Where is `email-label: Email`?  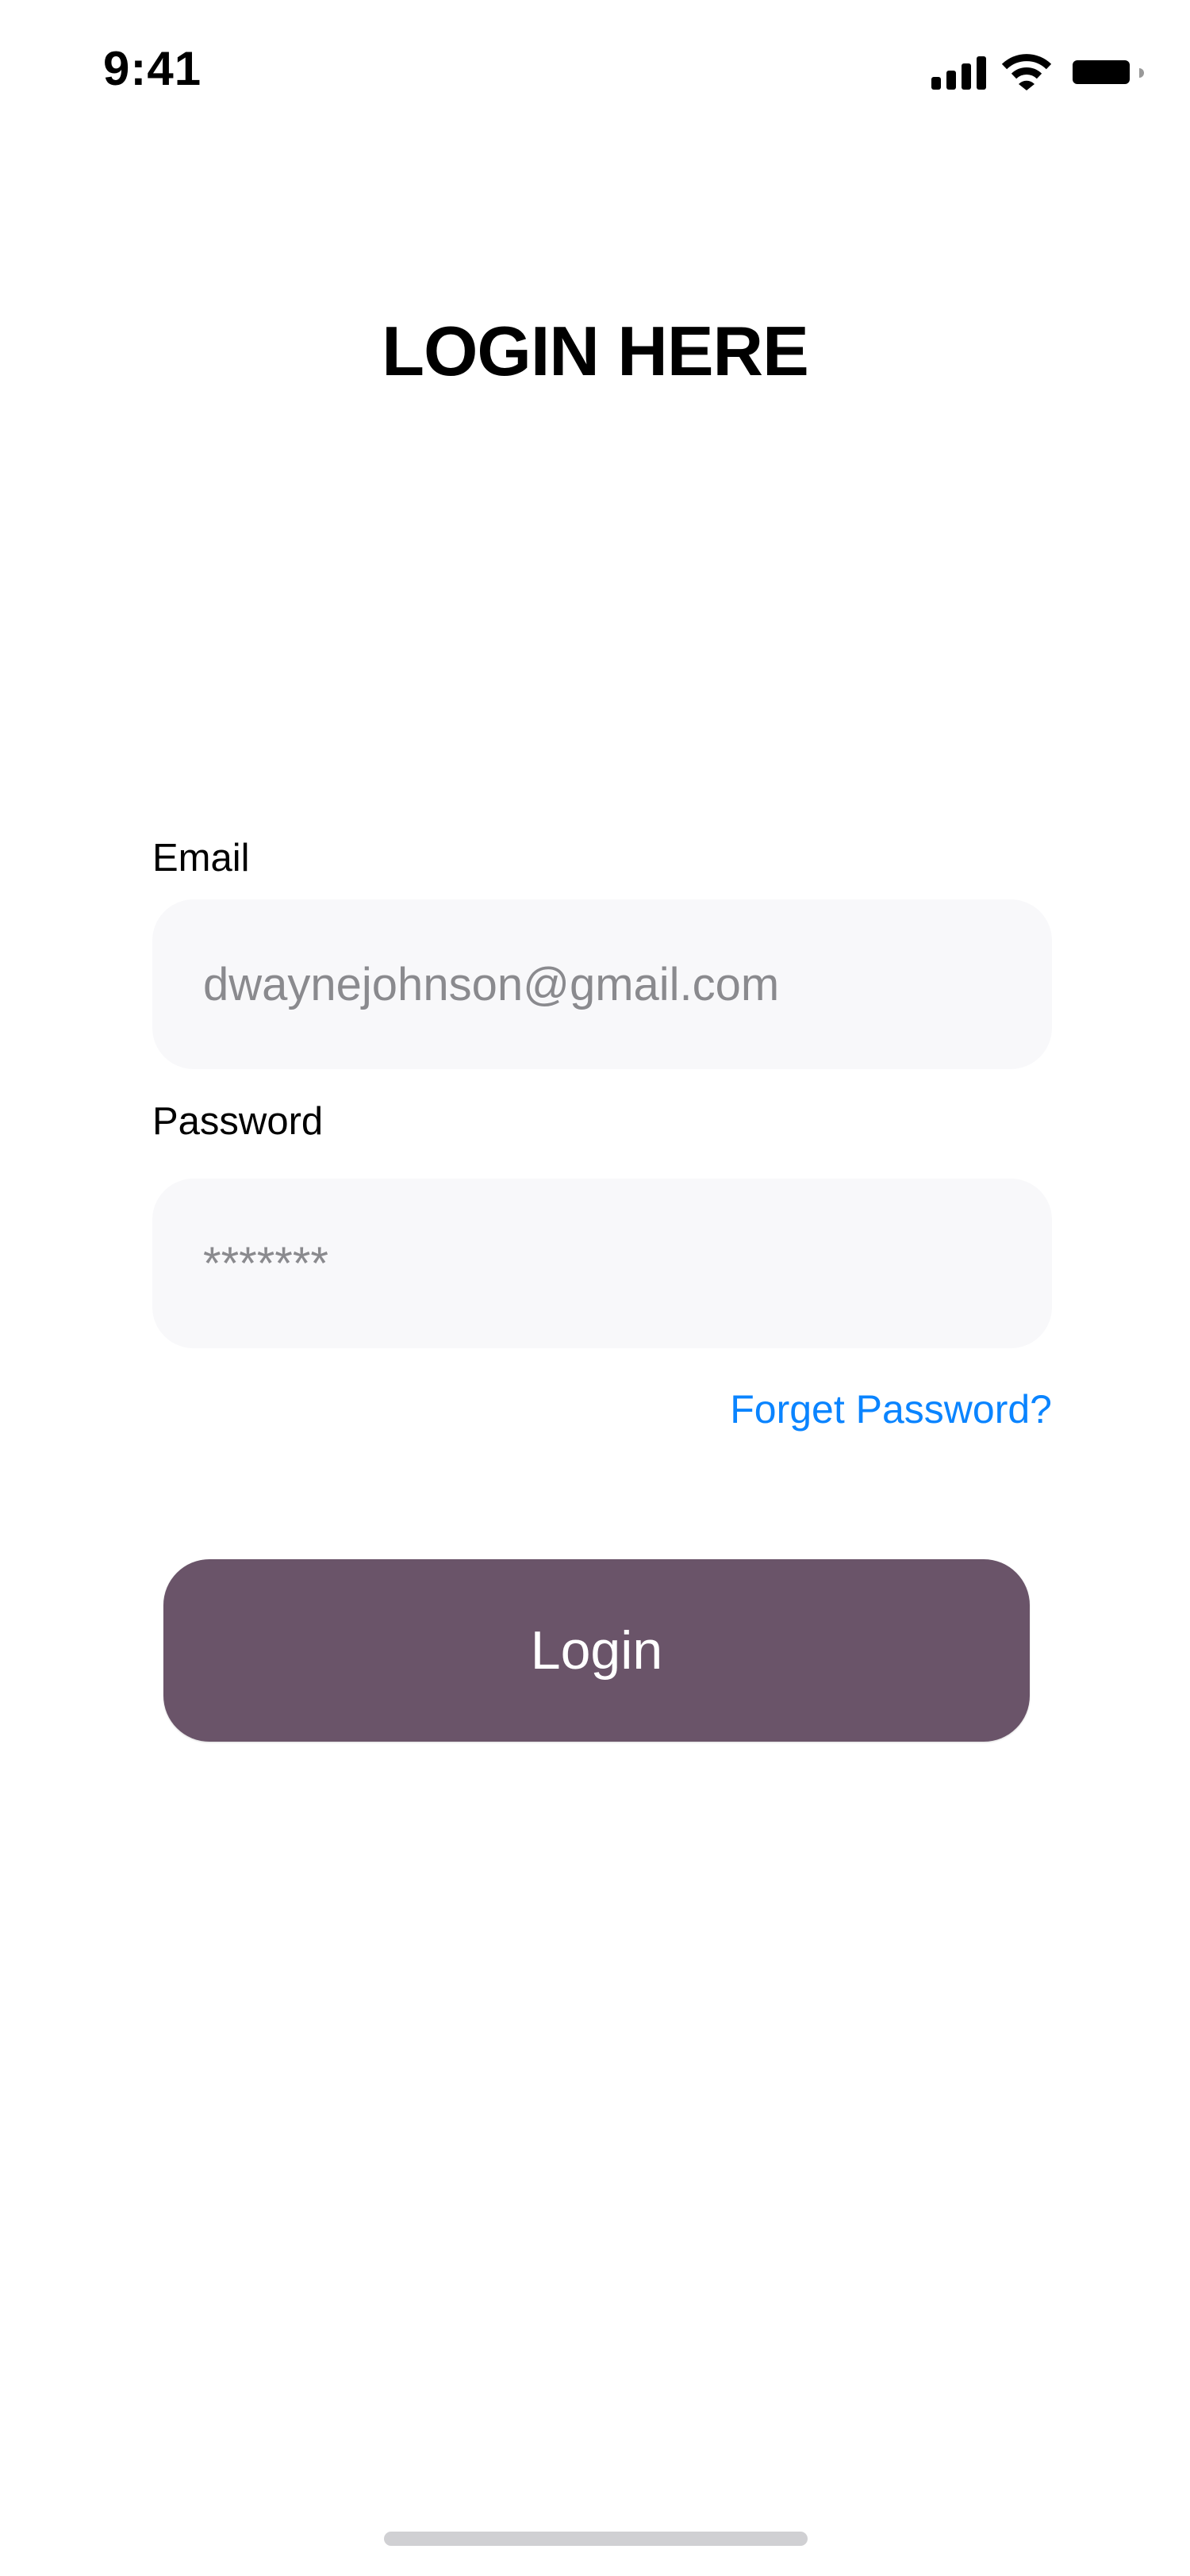
email-label: Email is located at coordinates (201, 859).